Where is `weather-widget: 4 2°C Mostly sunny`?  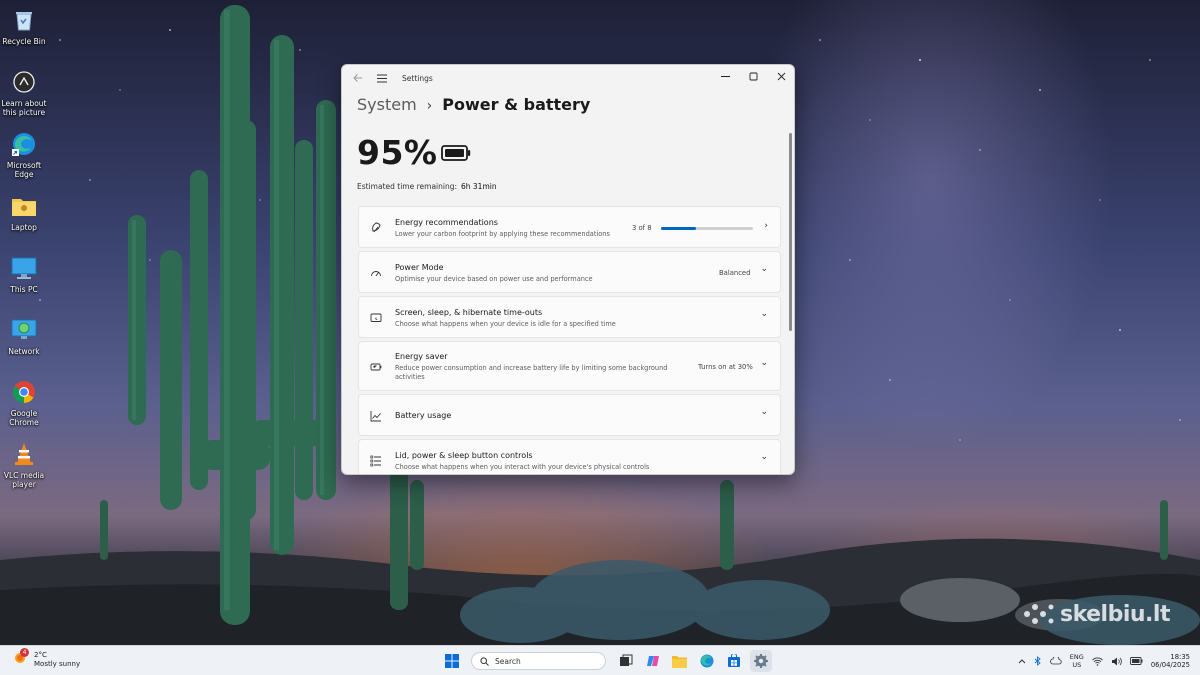 weather-widget: 4 2°C Mostly sunny is located at coordinates (46, 659).